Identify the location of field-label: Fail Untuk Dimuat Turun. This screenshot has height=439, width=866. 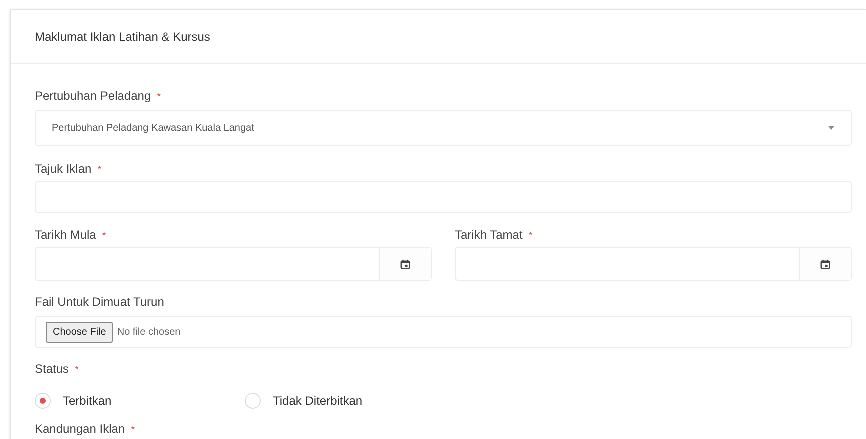
(99, 302).